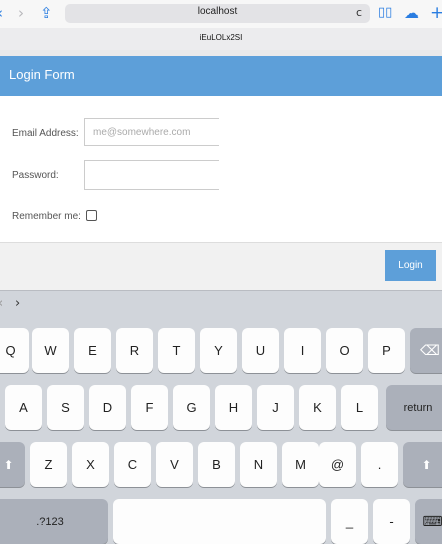  What do you see at coordinates (176, 350) in the screenshot?
I see `key-t: T` at bounding box center [176, 350].